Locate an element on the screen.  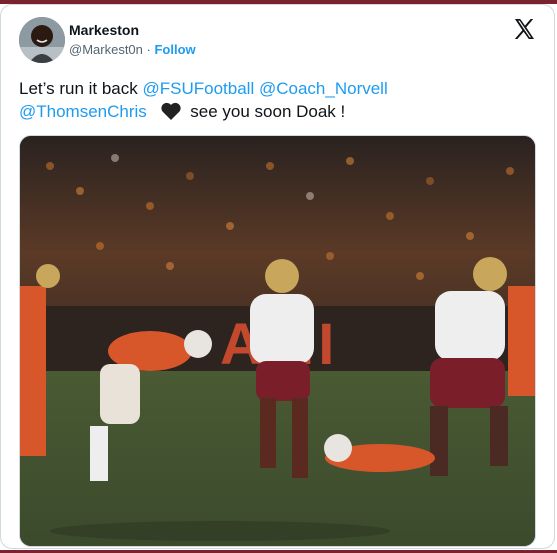
follow-button: Follow is located at coordinates (174, 49).